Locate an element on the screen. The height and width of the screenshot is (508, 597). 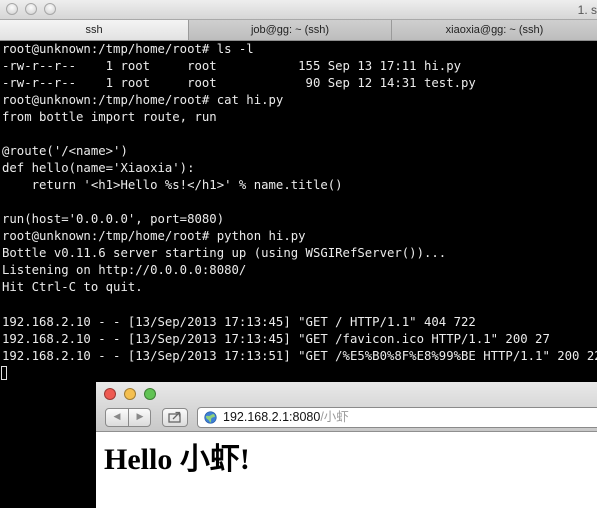
terminal-zoom-button is located at coordinates (50, 9).